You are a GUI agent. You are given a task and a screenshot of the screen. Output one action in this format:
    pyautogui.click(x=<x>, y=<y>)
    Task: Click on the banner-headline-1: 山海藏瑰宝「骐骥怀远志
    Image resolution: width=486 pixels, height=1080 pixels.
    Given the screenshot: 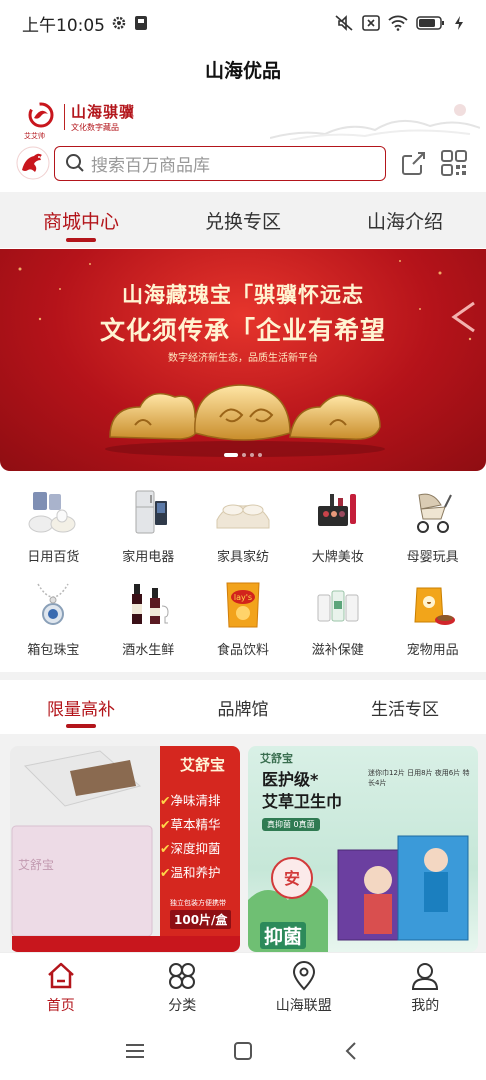 What is the action you would take?
    pyautogui.click(x=243, y=295)
    